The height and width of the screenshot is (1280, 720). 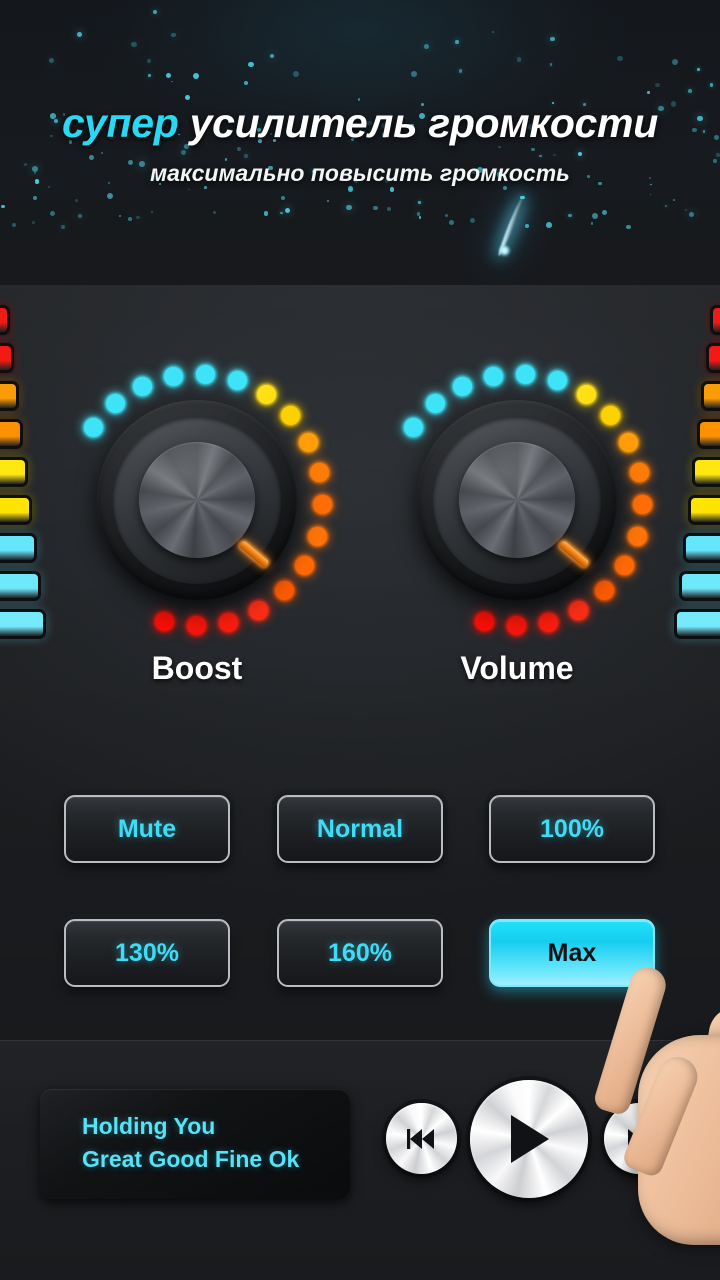 I want to click on knob-body-boost, so click(x=197, y=500).